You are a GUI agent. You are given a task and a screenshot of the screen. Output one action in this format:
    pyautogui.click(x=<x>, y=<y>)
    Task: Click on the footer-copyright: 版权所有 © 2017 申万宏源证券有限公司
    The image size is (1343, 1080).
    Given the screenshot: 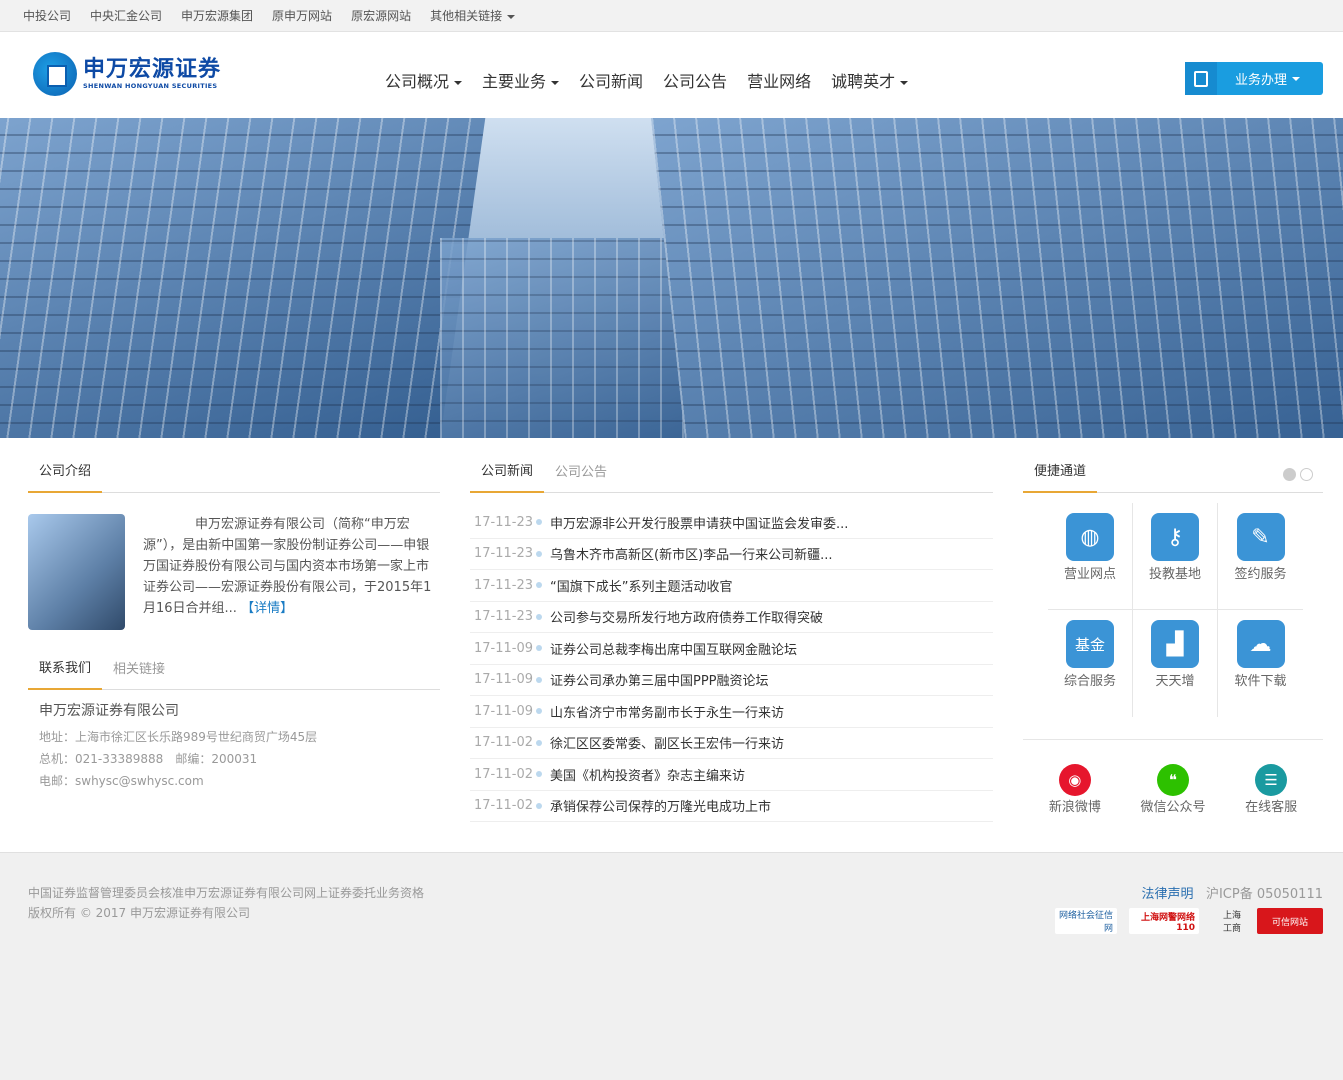 What is the action you would take?
    pyautogui.click(x=139, y=913)
    